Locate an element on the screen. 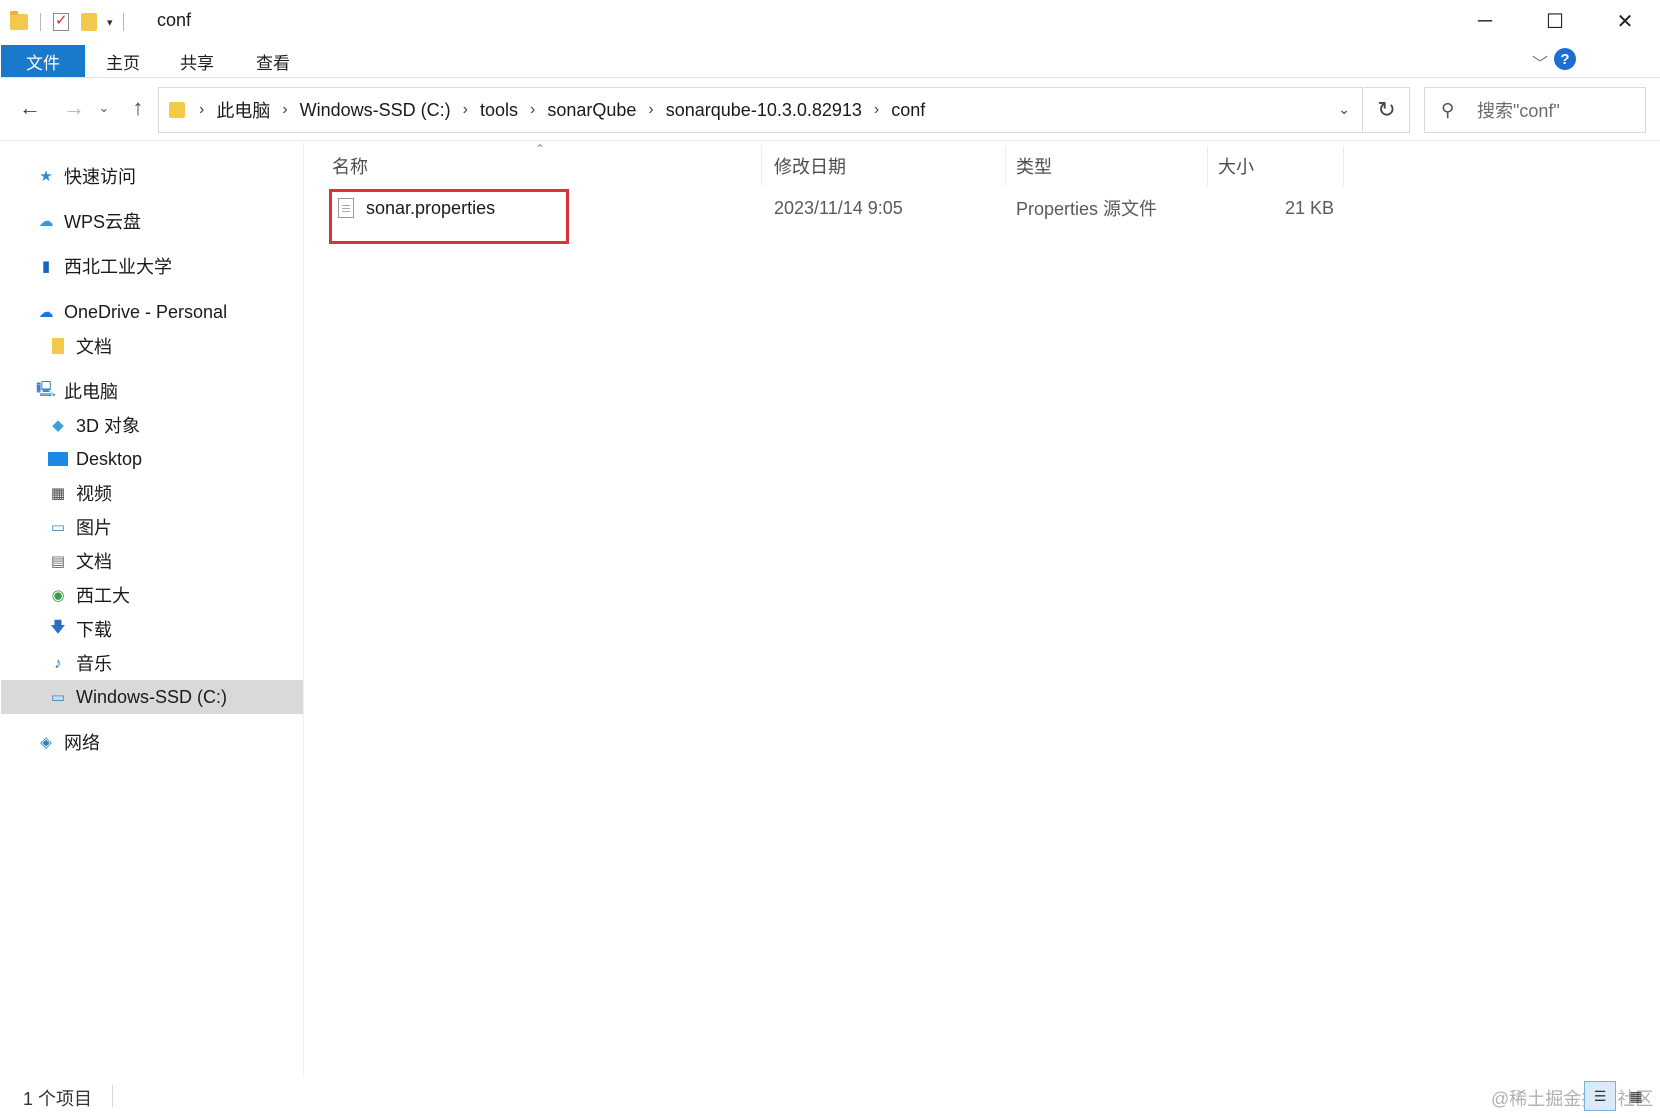 Image resolution: width=1660 pixels, height=1118 pixels. computer-icon: 🖳 is located at coordinates (46, 389).